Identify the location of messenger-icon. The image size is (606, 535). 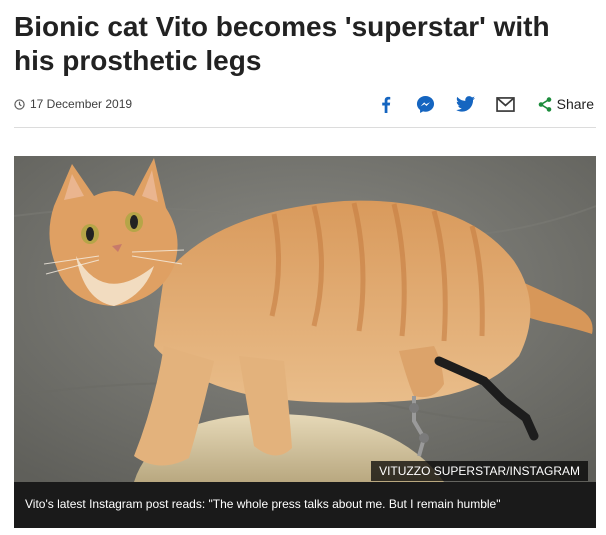
(426, 104).